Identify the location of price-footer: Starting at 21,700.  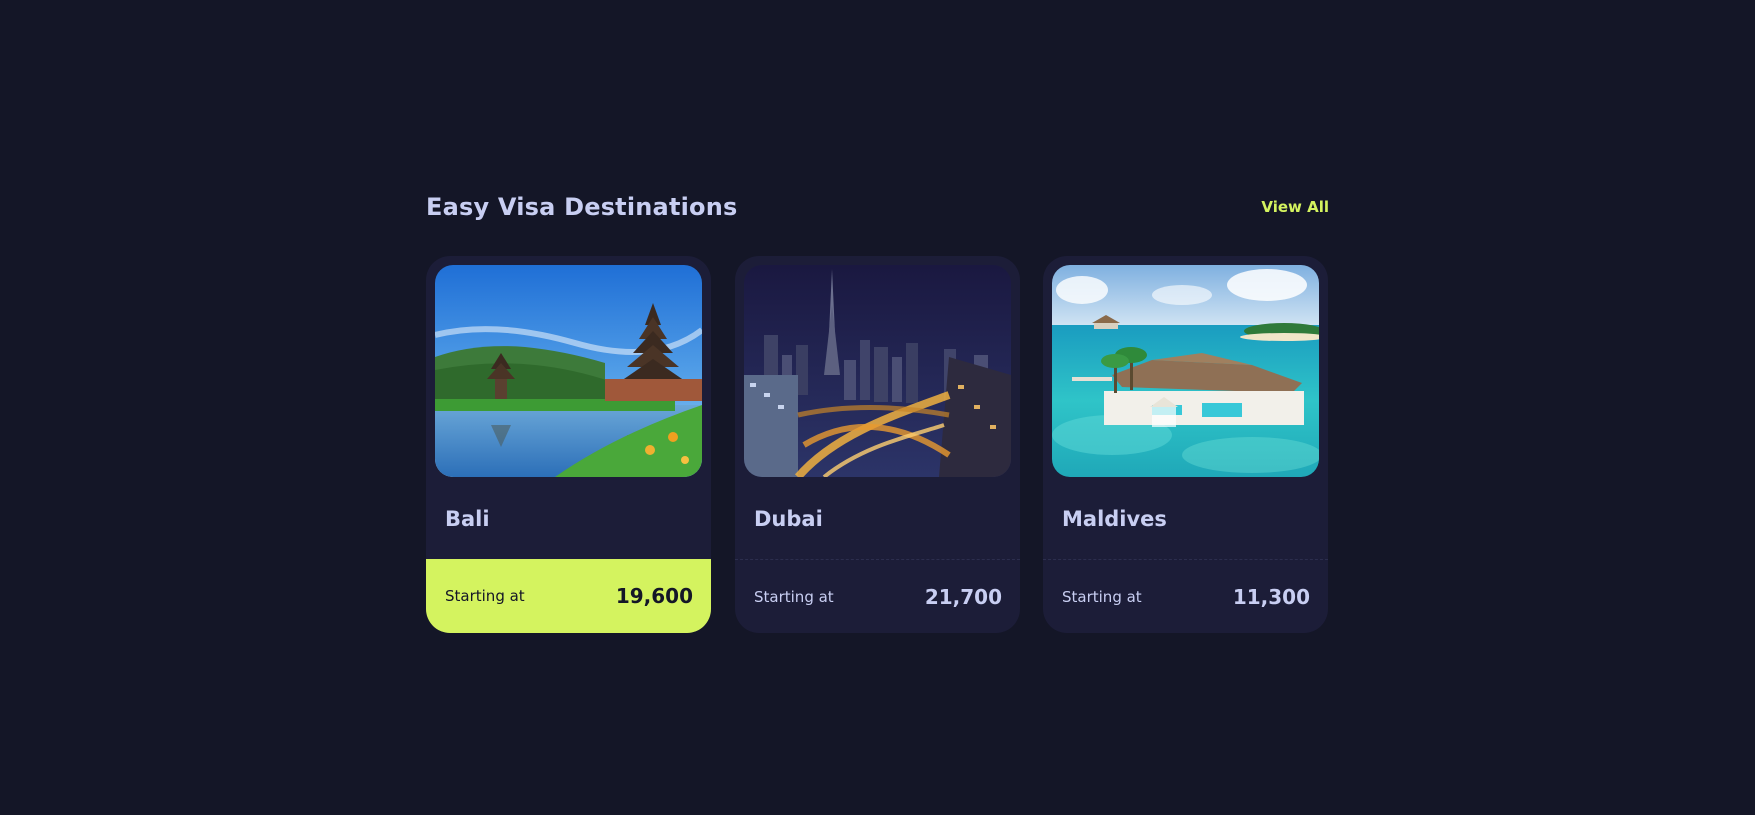
(877, 596).